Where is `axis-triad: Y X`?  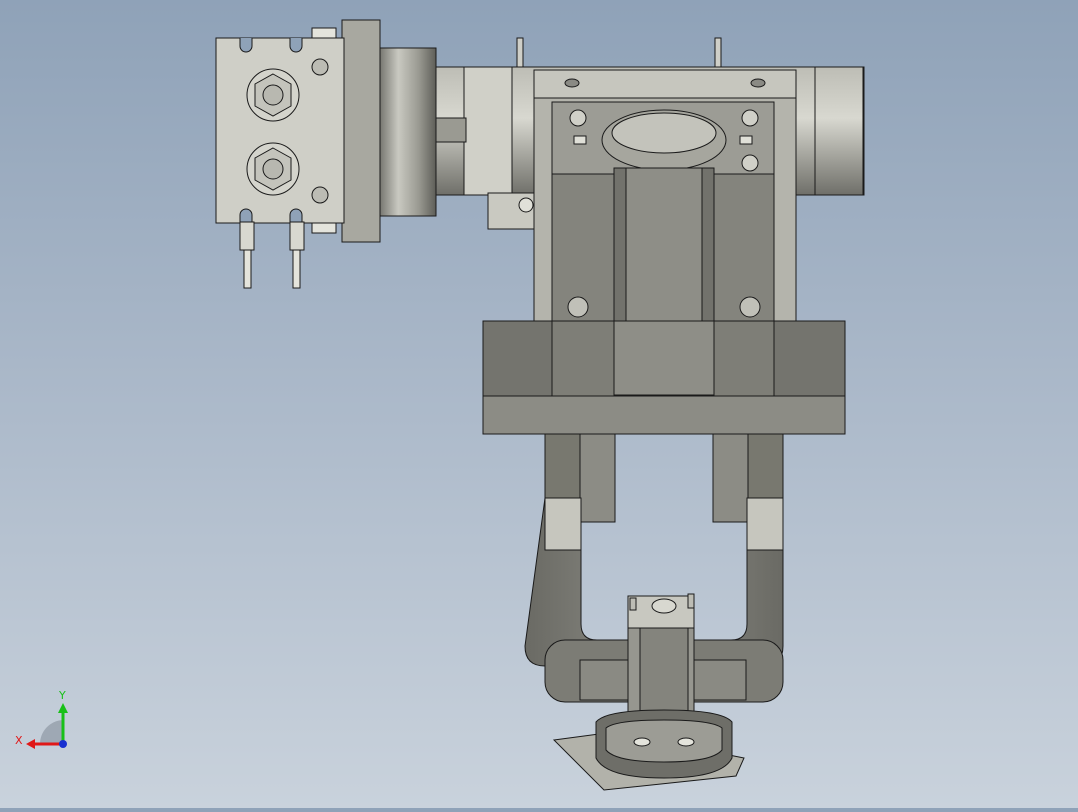
axis-triad: Y X is located at coordinates (41, 719).